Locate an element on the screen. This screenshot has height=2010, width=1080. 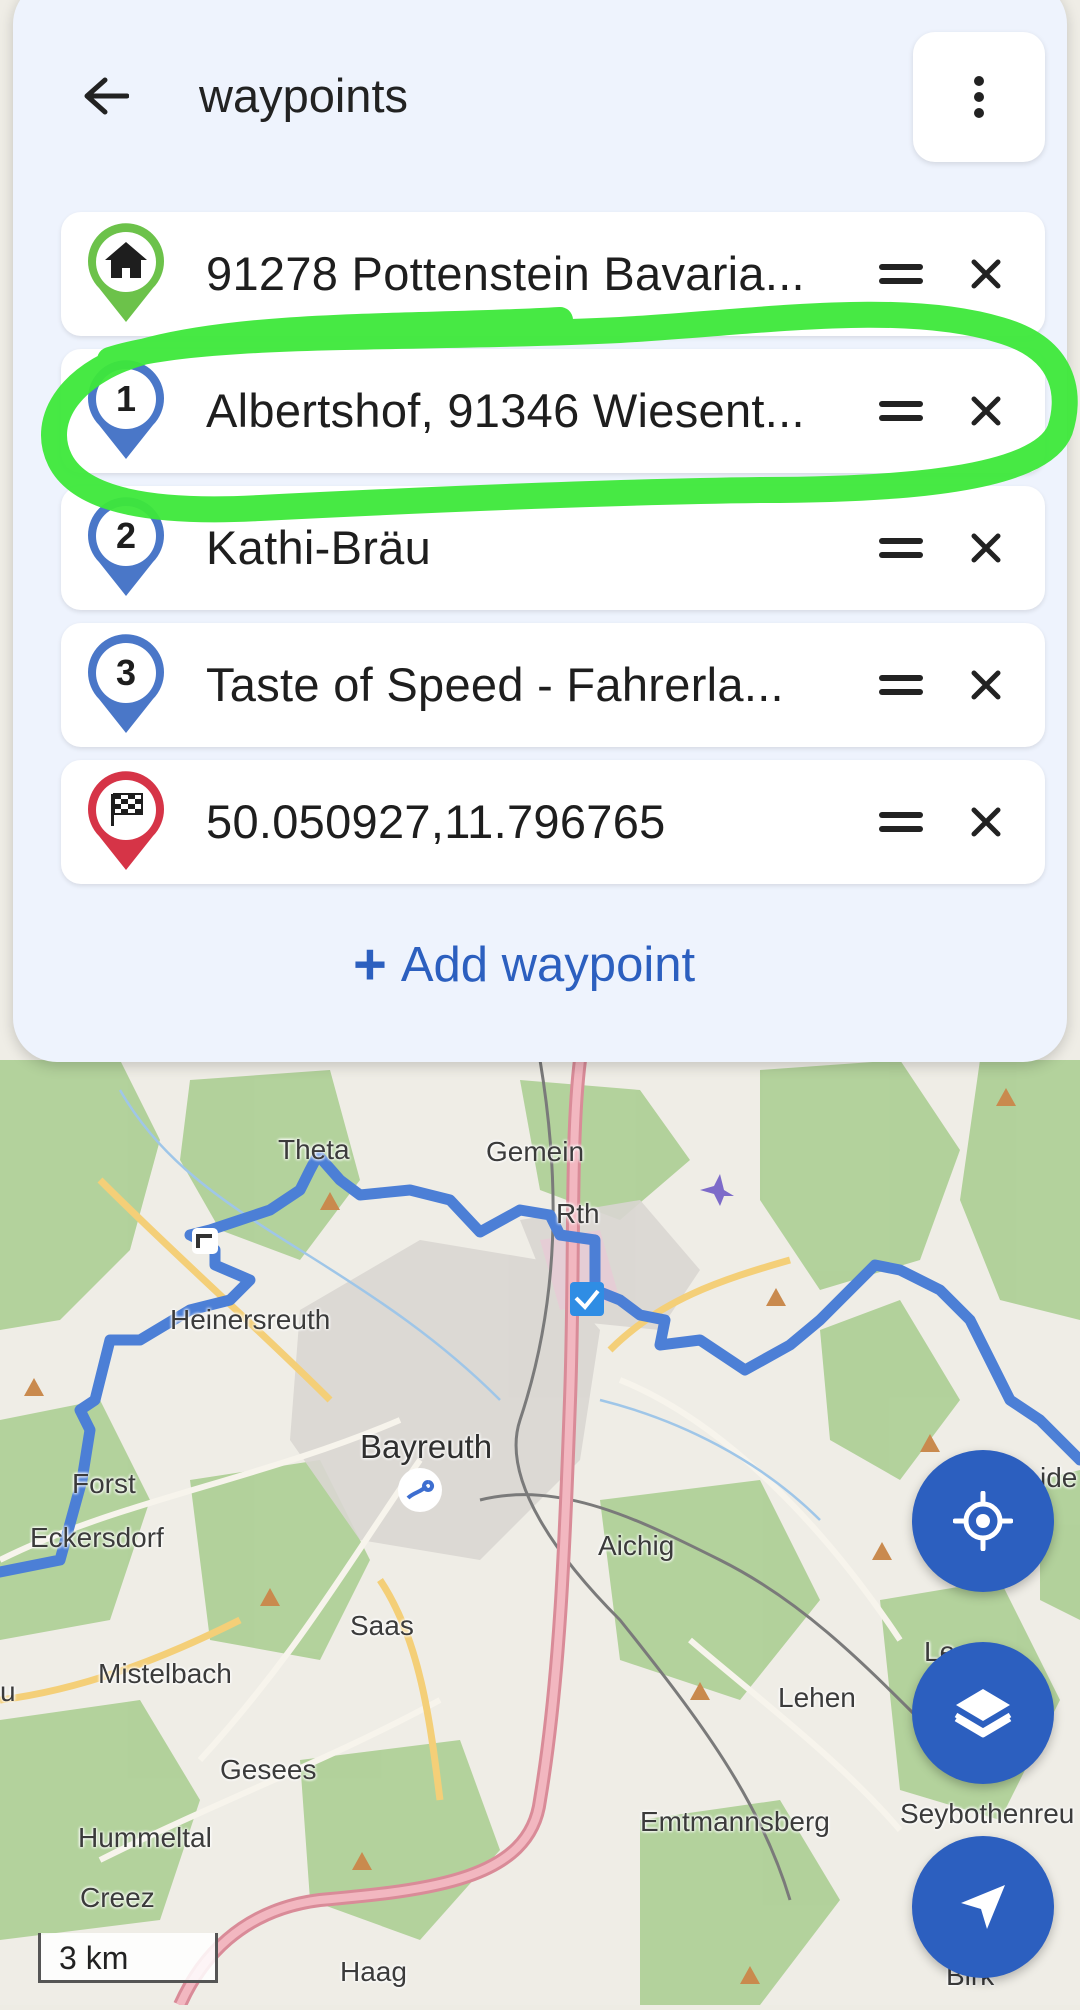
map-label-haag: Haag is located at coordinates (373, 1971).